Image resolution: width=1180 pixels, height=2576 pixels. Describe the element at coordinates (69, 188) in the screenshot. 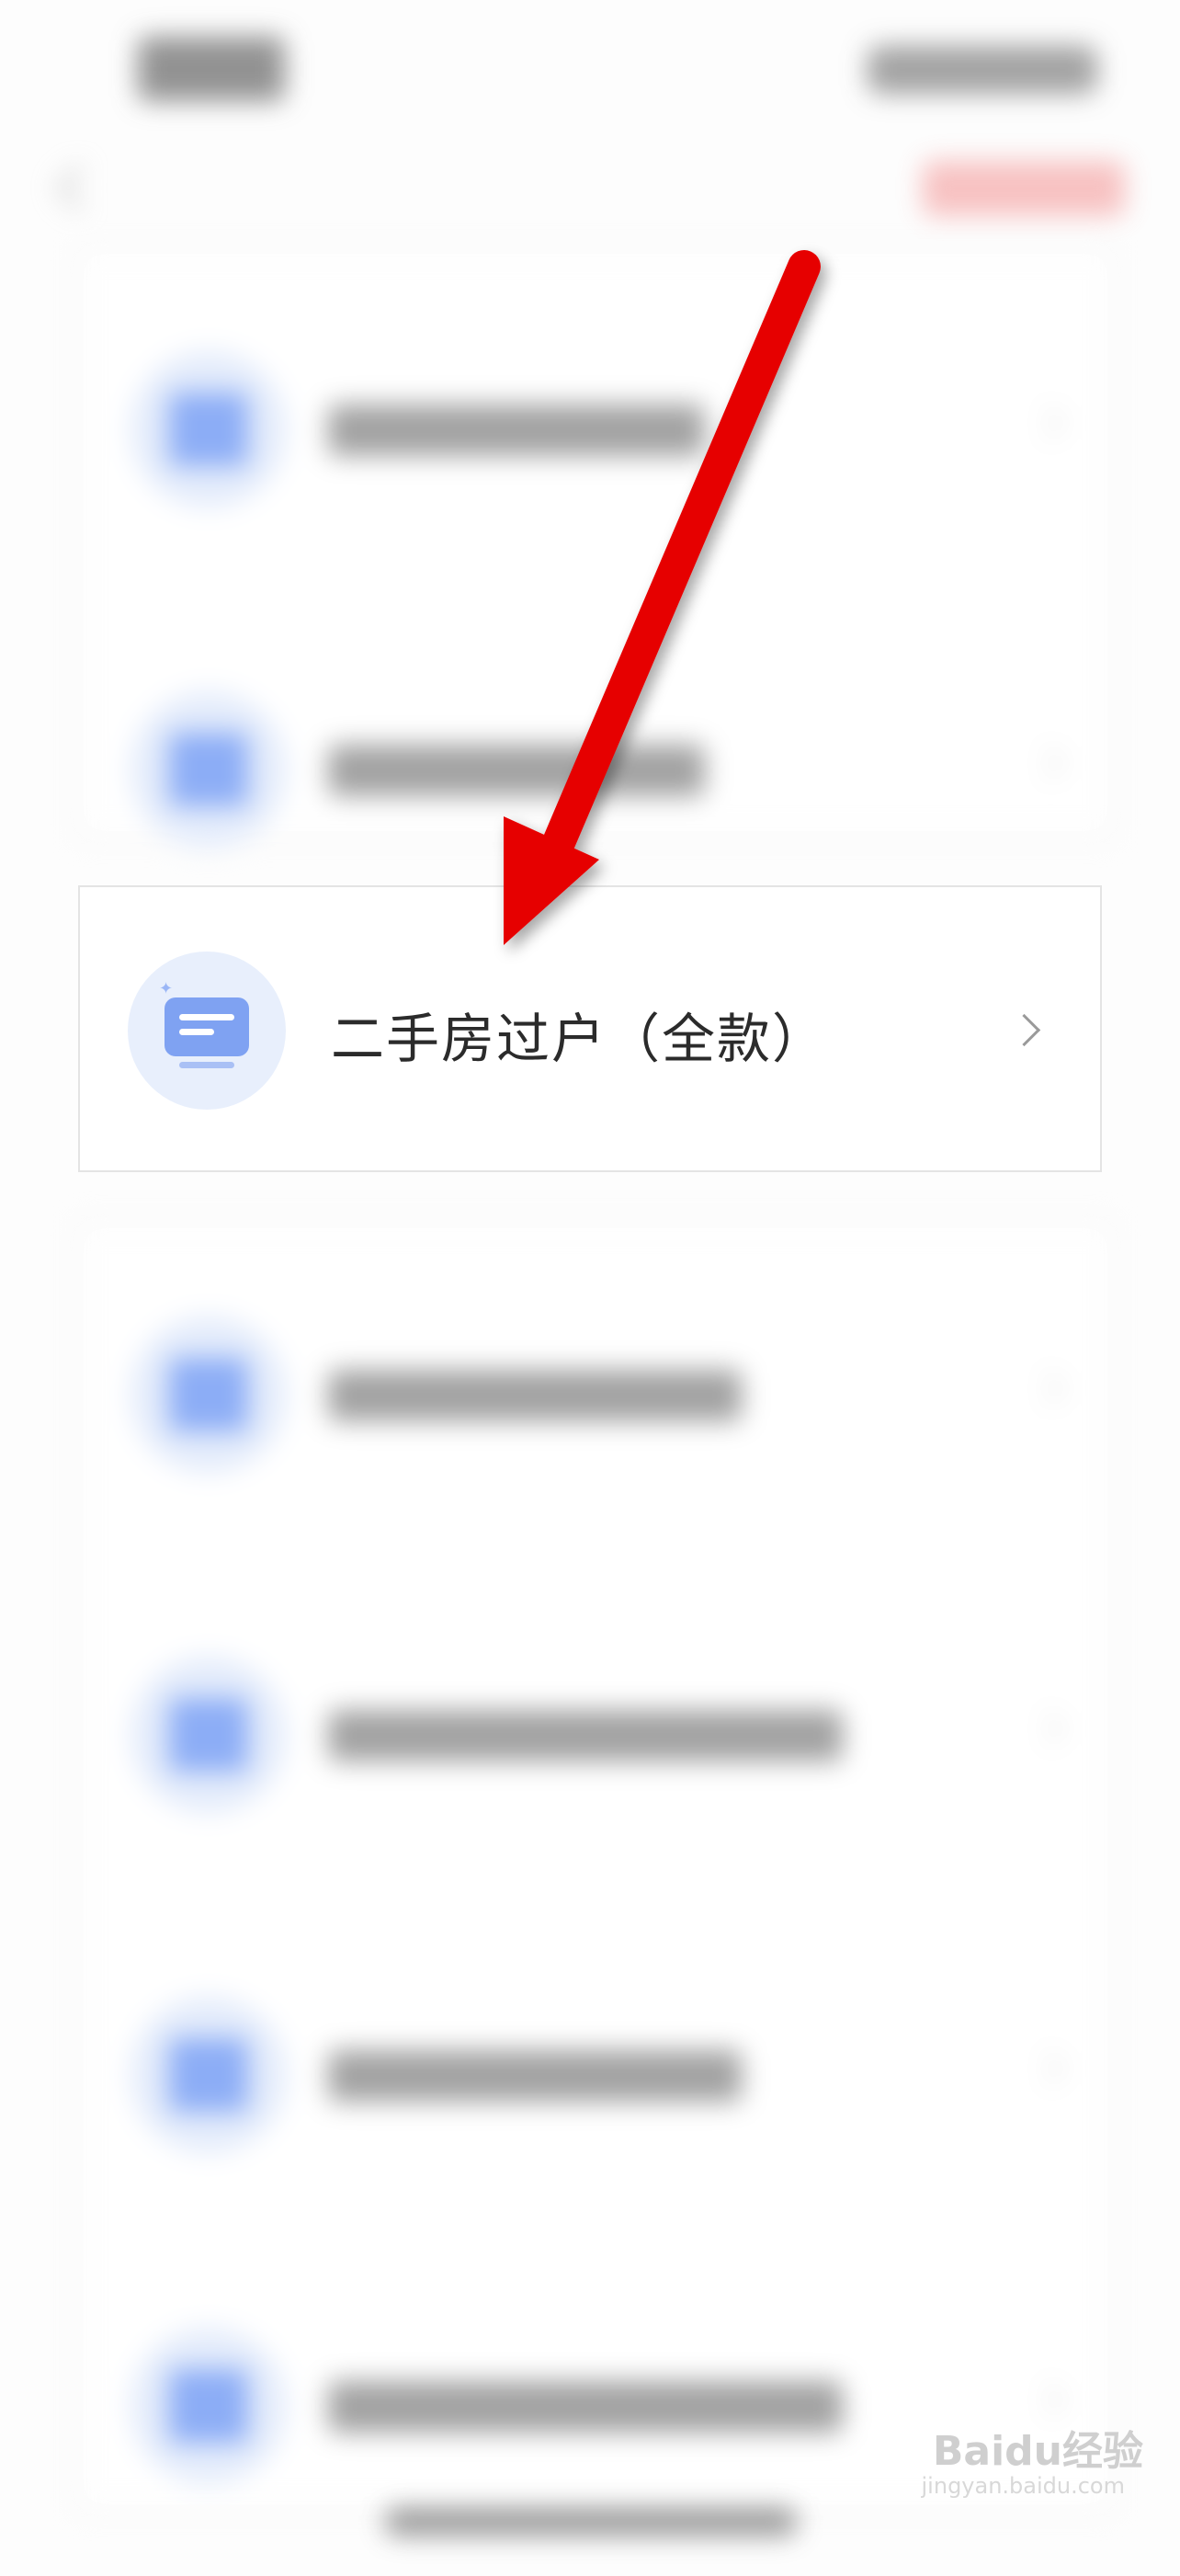

I see `back-icon` at that location.